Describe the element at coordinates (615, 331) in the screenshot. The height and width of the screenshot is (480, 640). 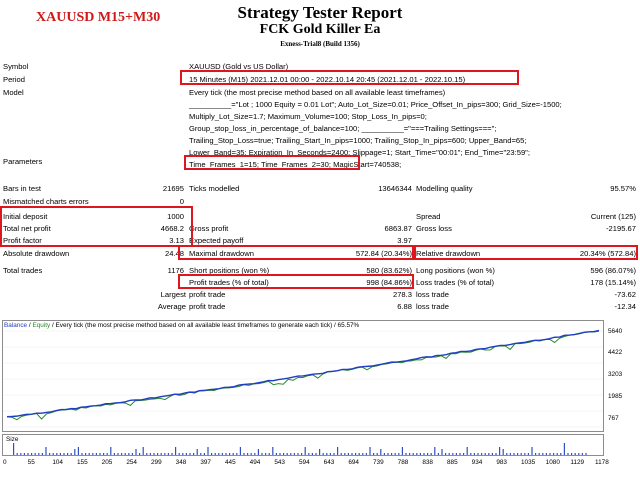
I see `y-tick: 5640` at that location.